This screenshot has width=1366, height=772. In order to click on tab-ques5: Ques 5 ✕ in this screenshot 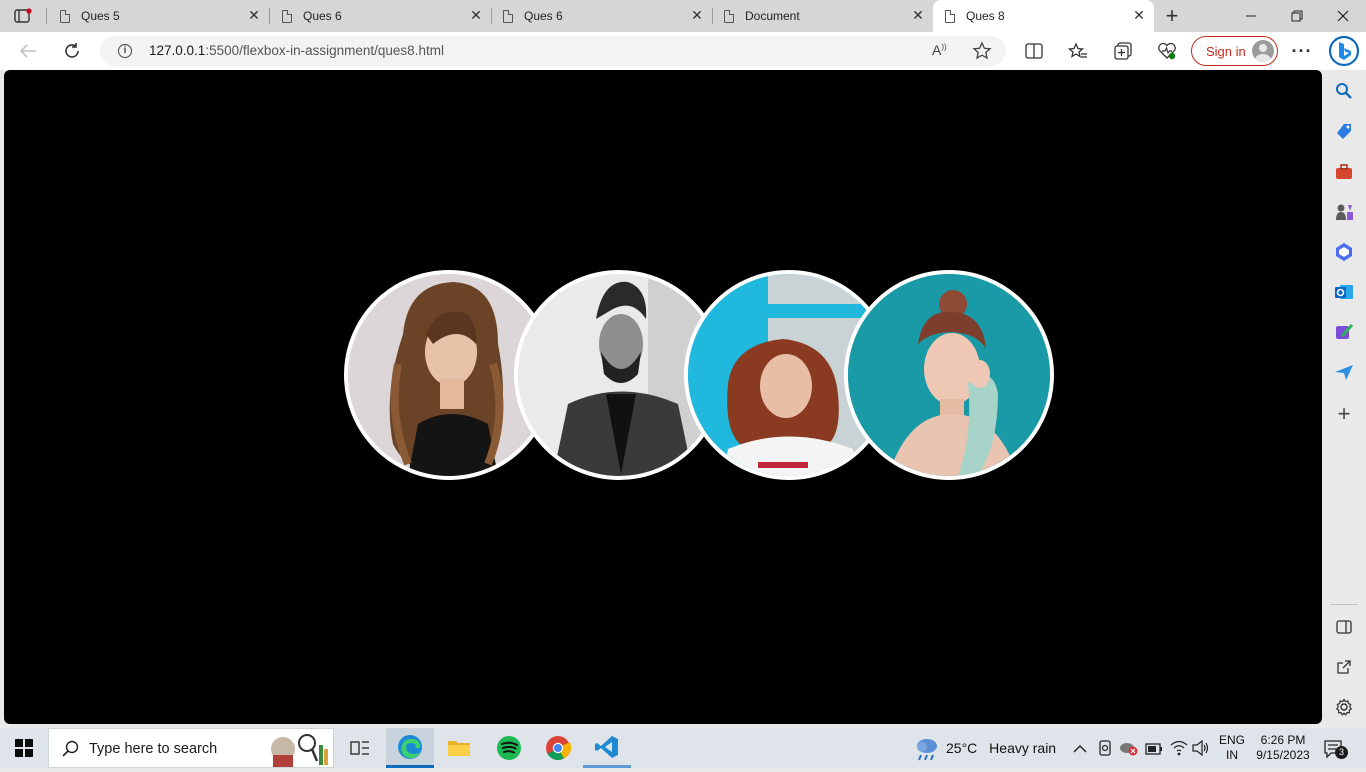, I will do `click(159, 16)`.